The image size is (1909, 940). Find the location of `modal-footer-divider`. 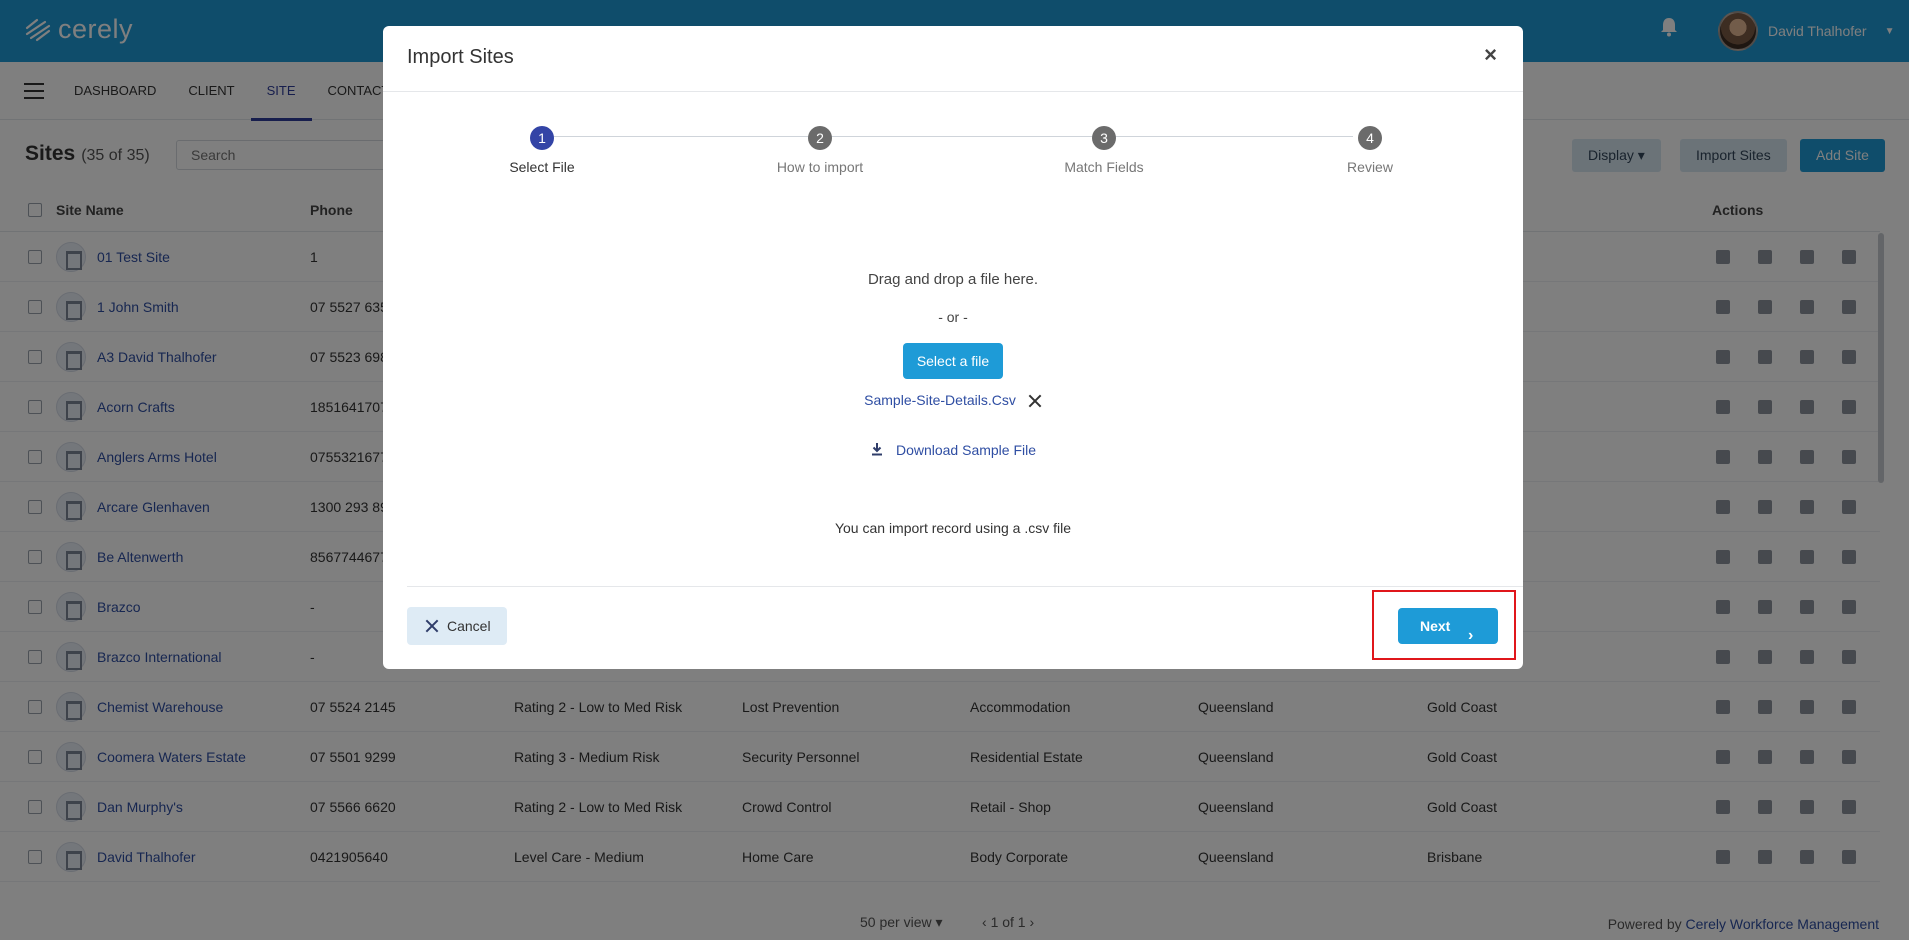

modal-footer-divider is located at coordinates (965, 586).